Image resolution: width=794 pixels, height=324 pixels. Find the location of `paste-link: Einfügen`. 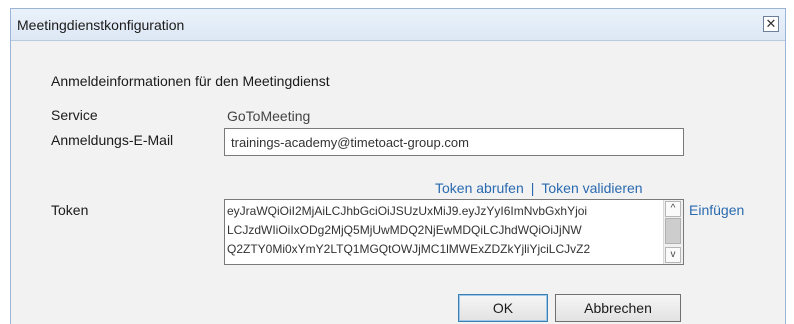

paste-link: Einfügen is located at coordinates (716, 210).